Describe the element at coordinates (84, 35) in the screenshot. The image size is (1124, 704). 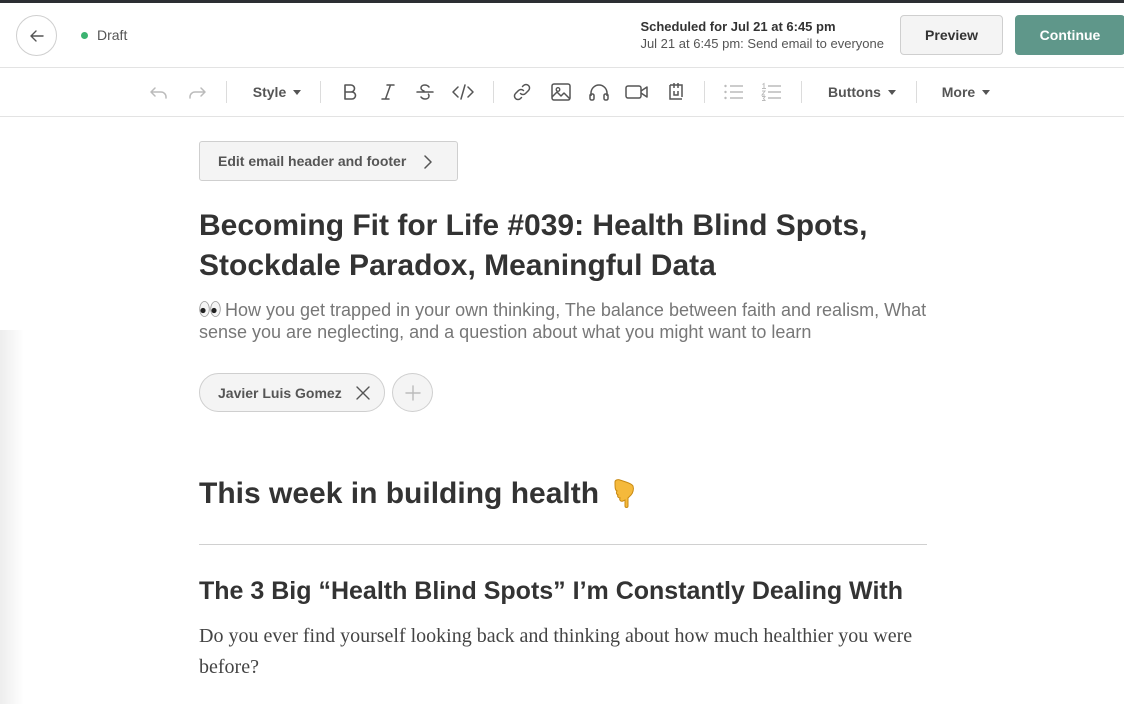
I see `status-dot-icon` at that location.